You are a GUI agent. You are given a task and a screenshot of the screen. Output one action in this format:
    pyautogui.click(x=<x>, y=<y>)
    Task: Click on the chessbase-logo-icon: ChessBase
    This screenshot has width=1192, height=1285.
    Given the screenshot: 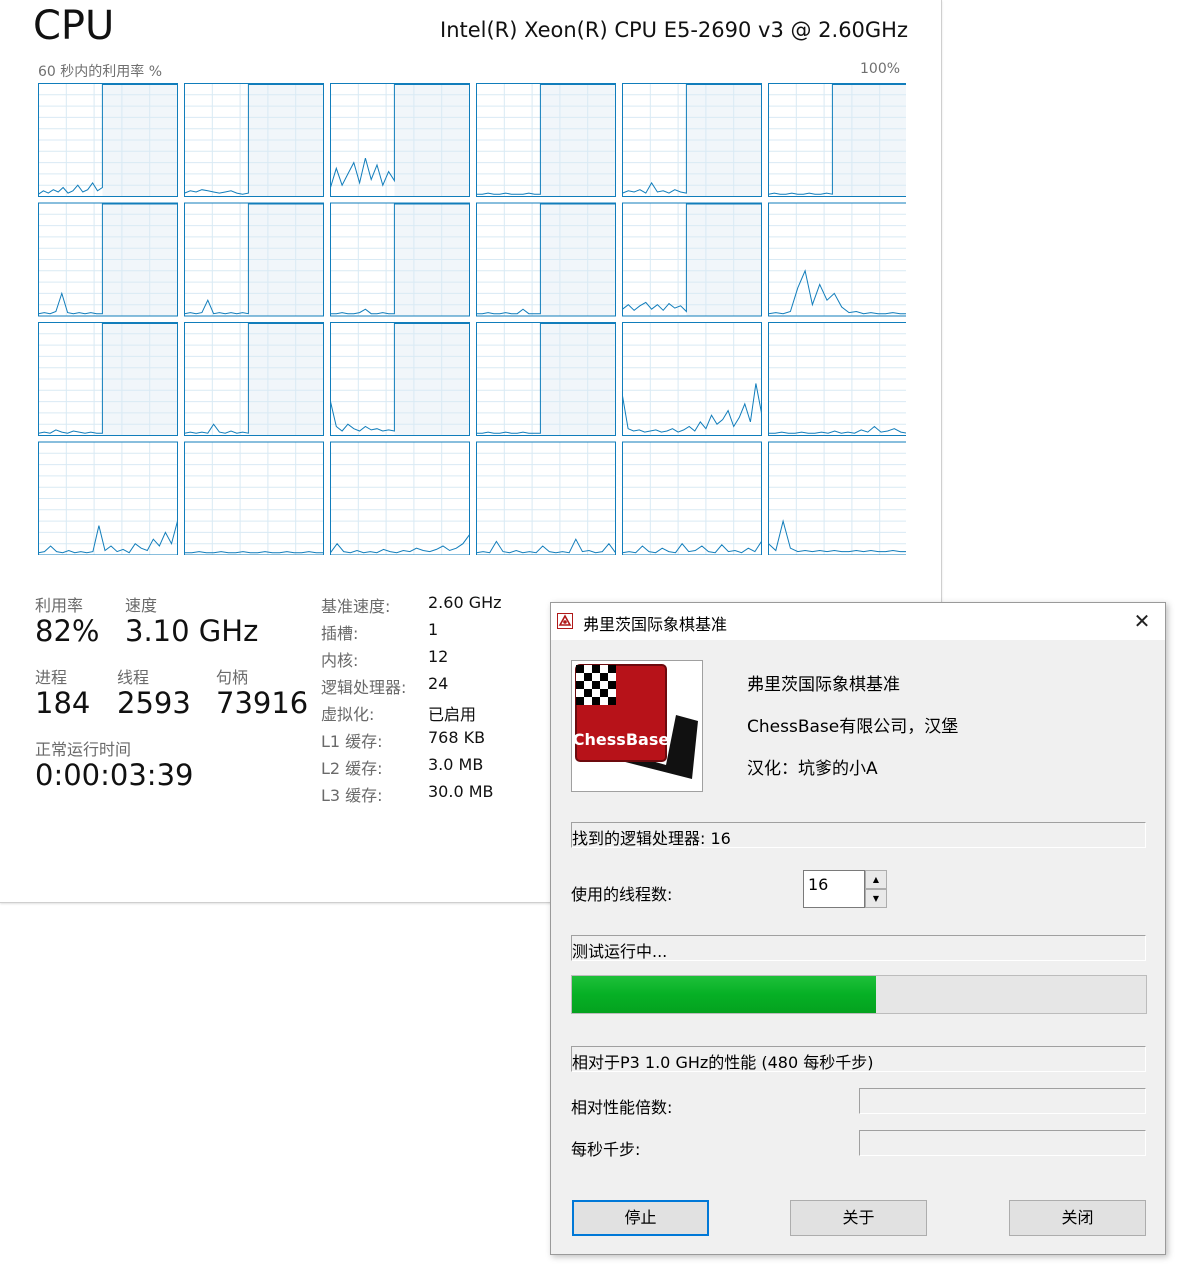 What is the action you would take?
    pyautogui.click(x=637, y=726)
    